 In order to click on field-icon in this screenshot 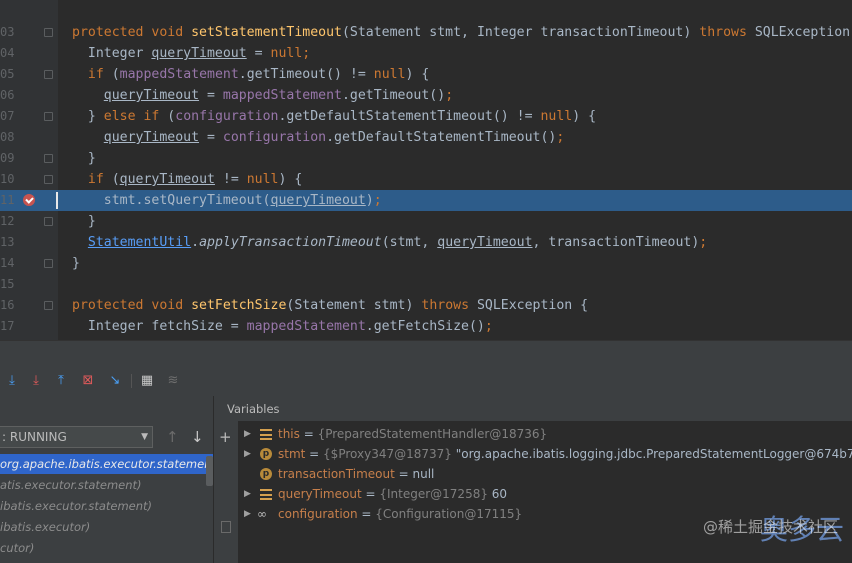, I will do `click(266, 434)`.